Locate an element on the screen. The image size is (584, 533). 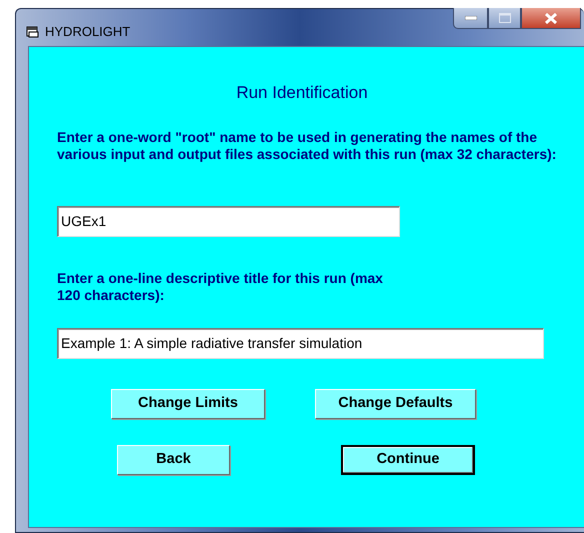
text-field: UGEx1 is located at coordinates (228, 221).